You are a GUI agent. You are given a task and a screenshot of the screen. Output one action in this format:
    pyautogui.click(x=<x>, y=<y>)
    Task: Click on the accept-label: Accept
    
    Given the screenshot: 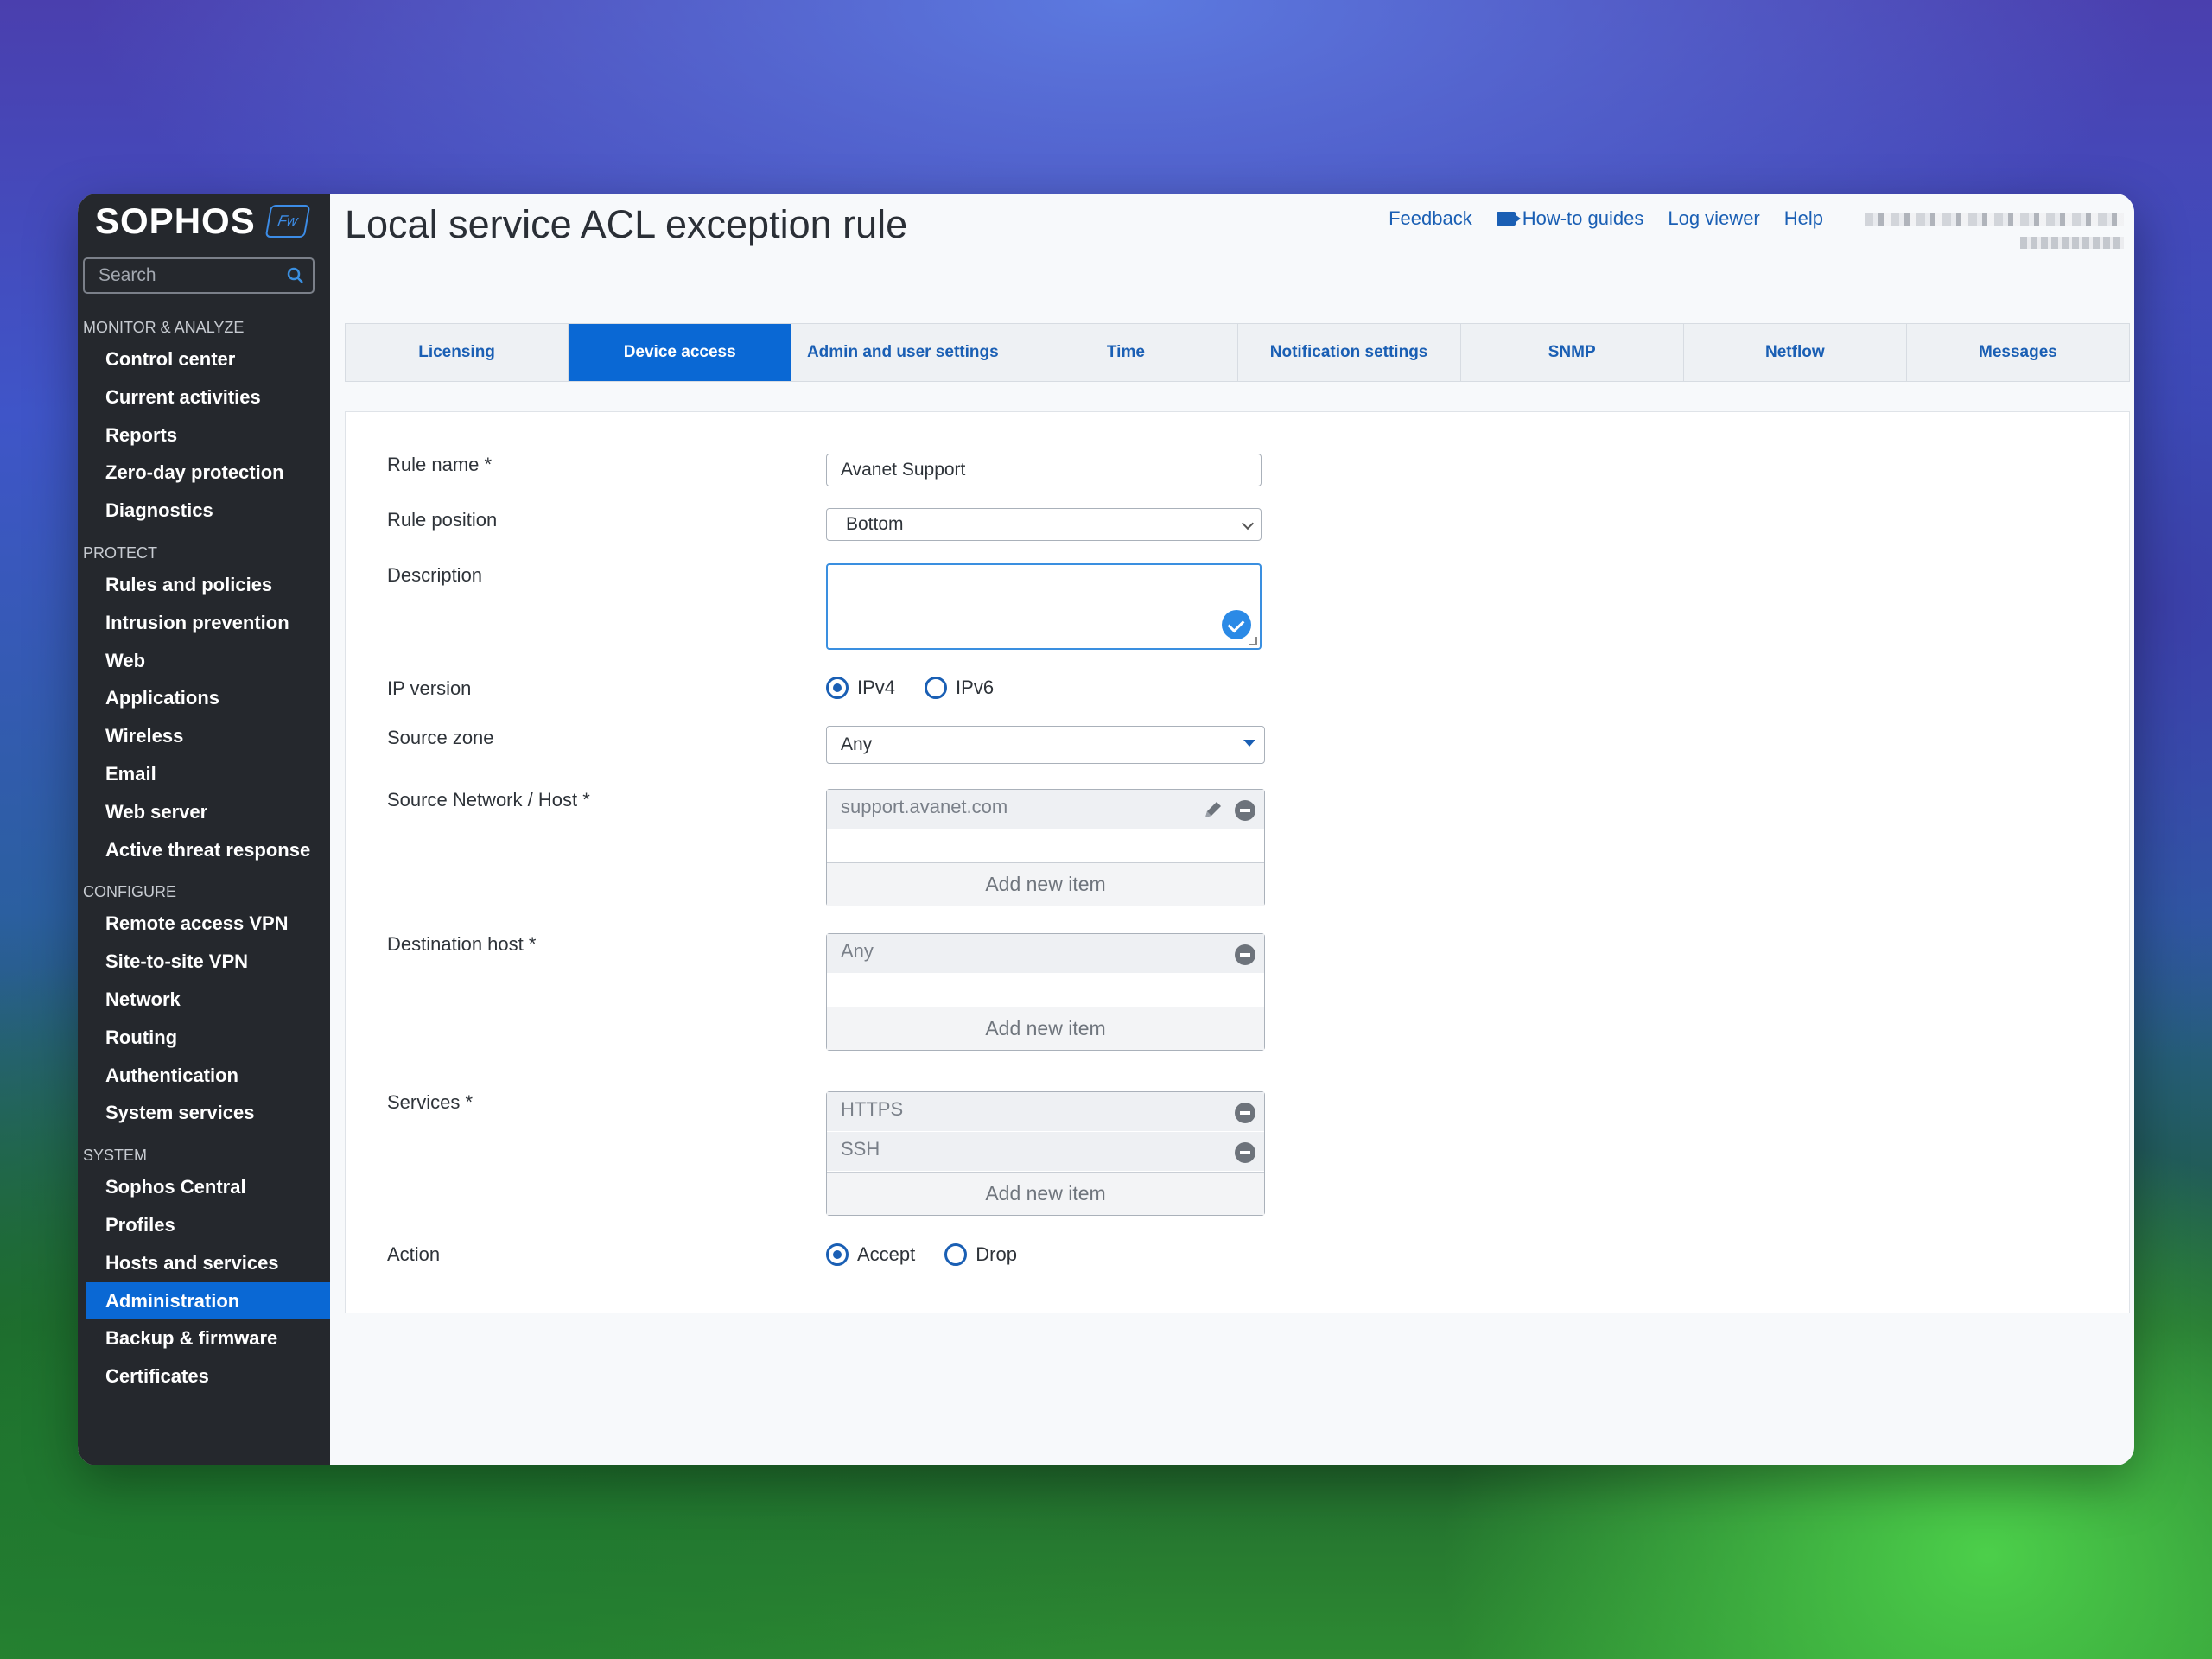 What is the action you would take?
    pyautogui.click(x=886, y=1254)
    